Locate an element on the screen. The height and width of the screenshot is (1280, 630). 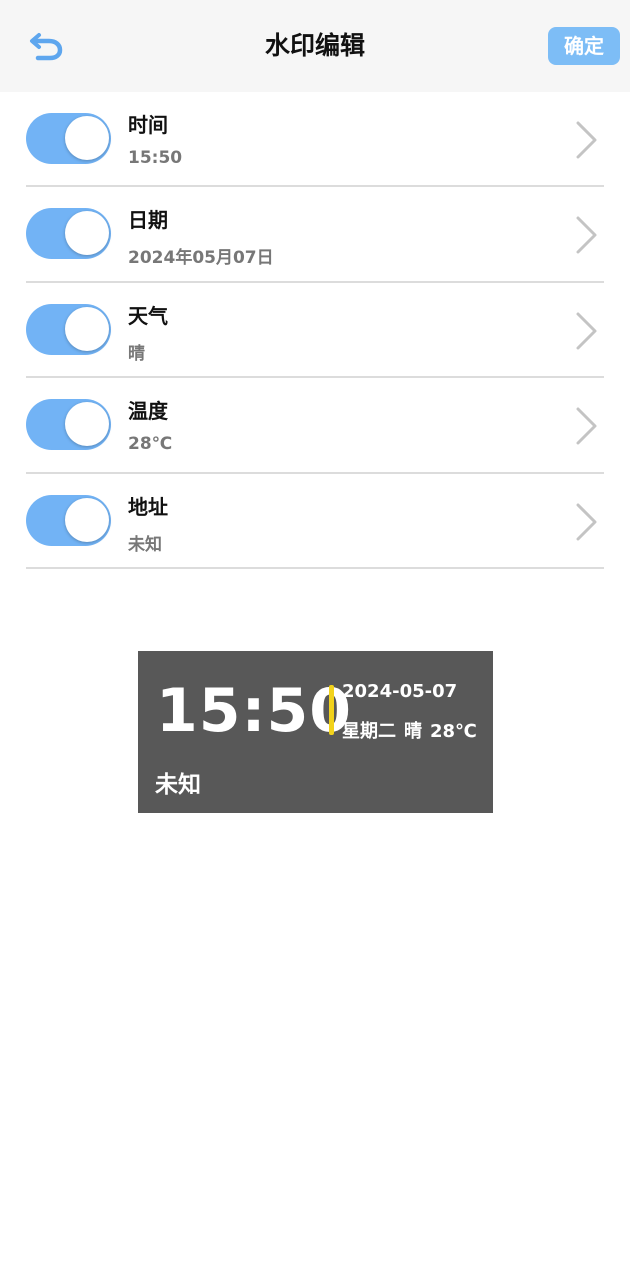
setting-row-date: 日期 2024年05月07日 is located at coordinates (315, 235).